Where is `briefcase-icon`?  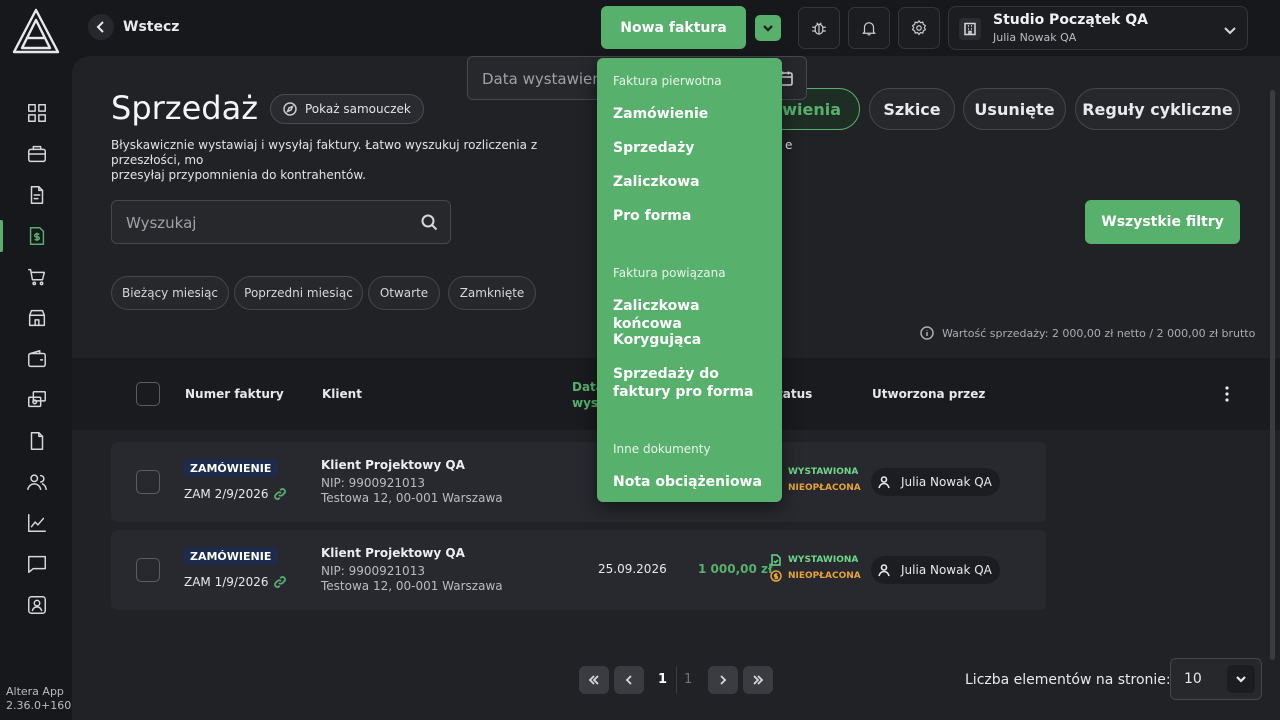
briefcase-icon is located at coordinates (37, 154).